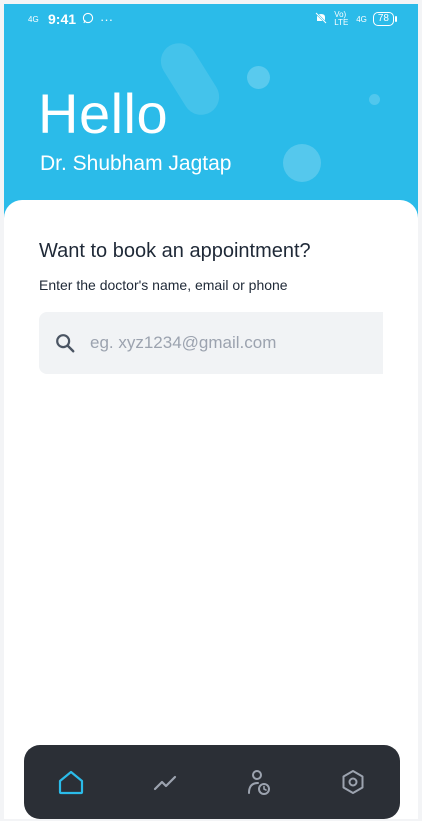 The image size is (422, 821). I want to click on greeting-title: Hello, so click(103, 113).